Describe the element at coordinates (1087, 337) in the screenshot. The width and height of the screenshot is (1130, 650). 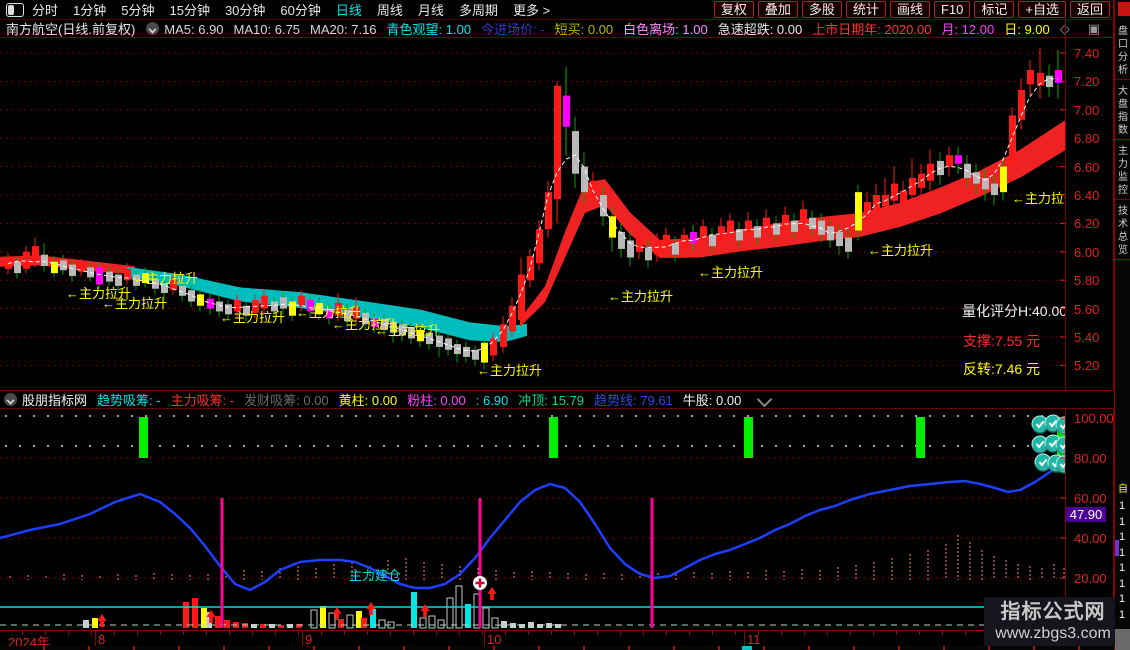
I see `price-tick: 5.40` at that location.